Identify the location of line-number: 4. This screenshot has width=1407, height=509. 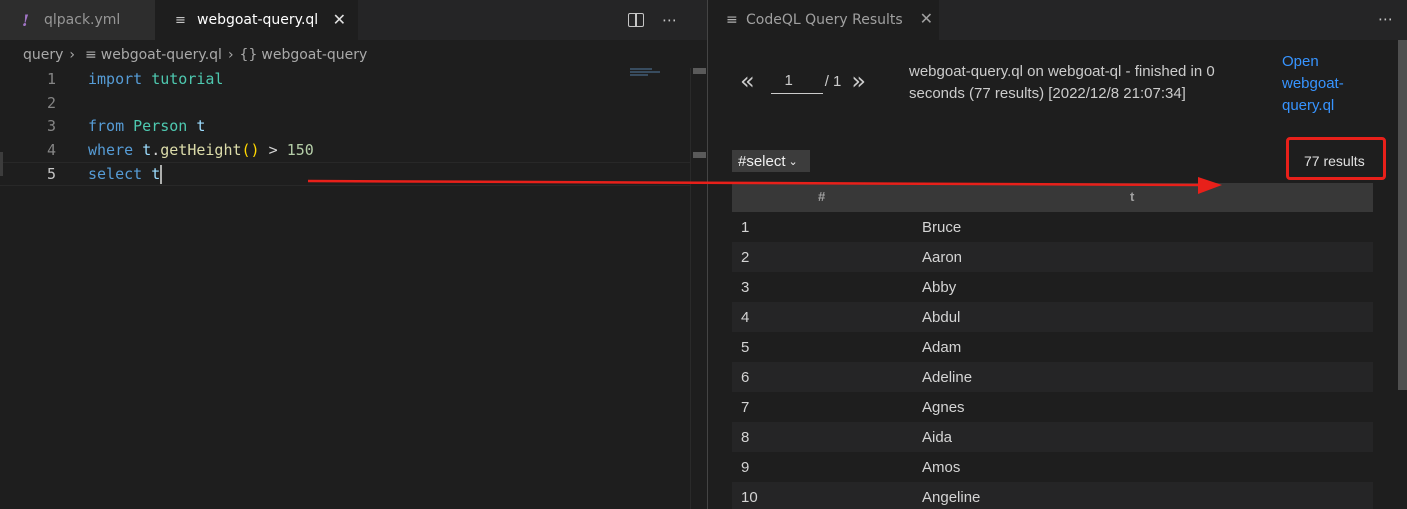
(51, 149).